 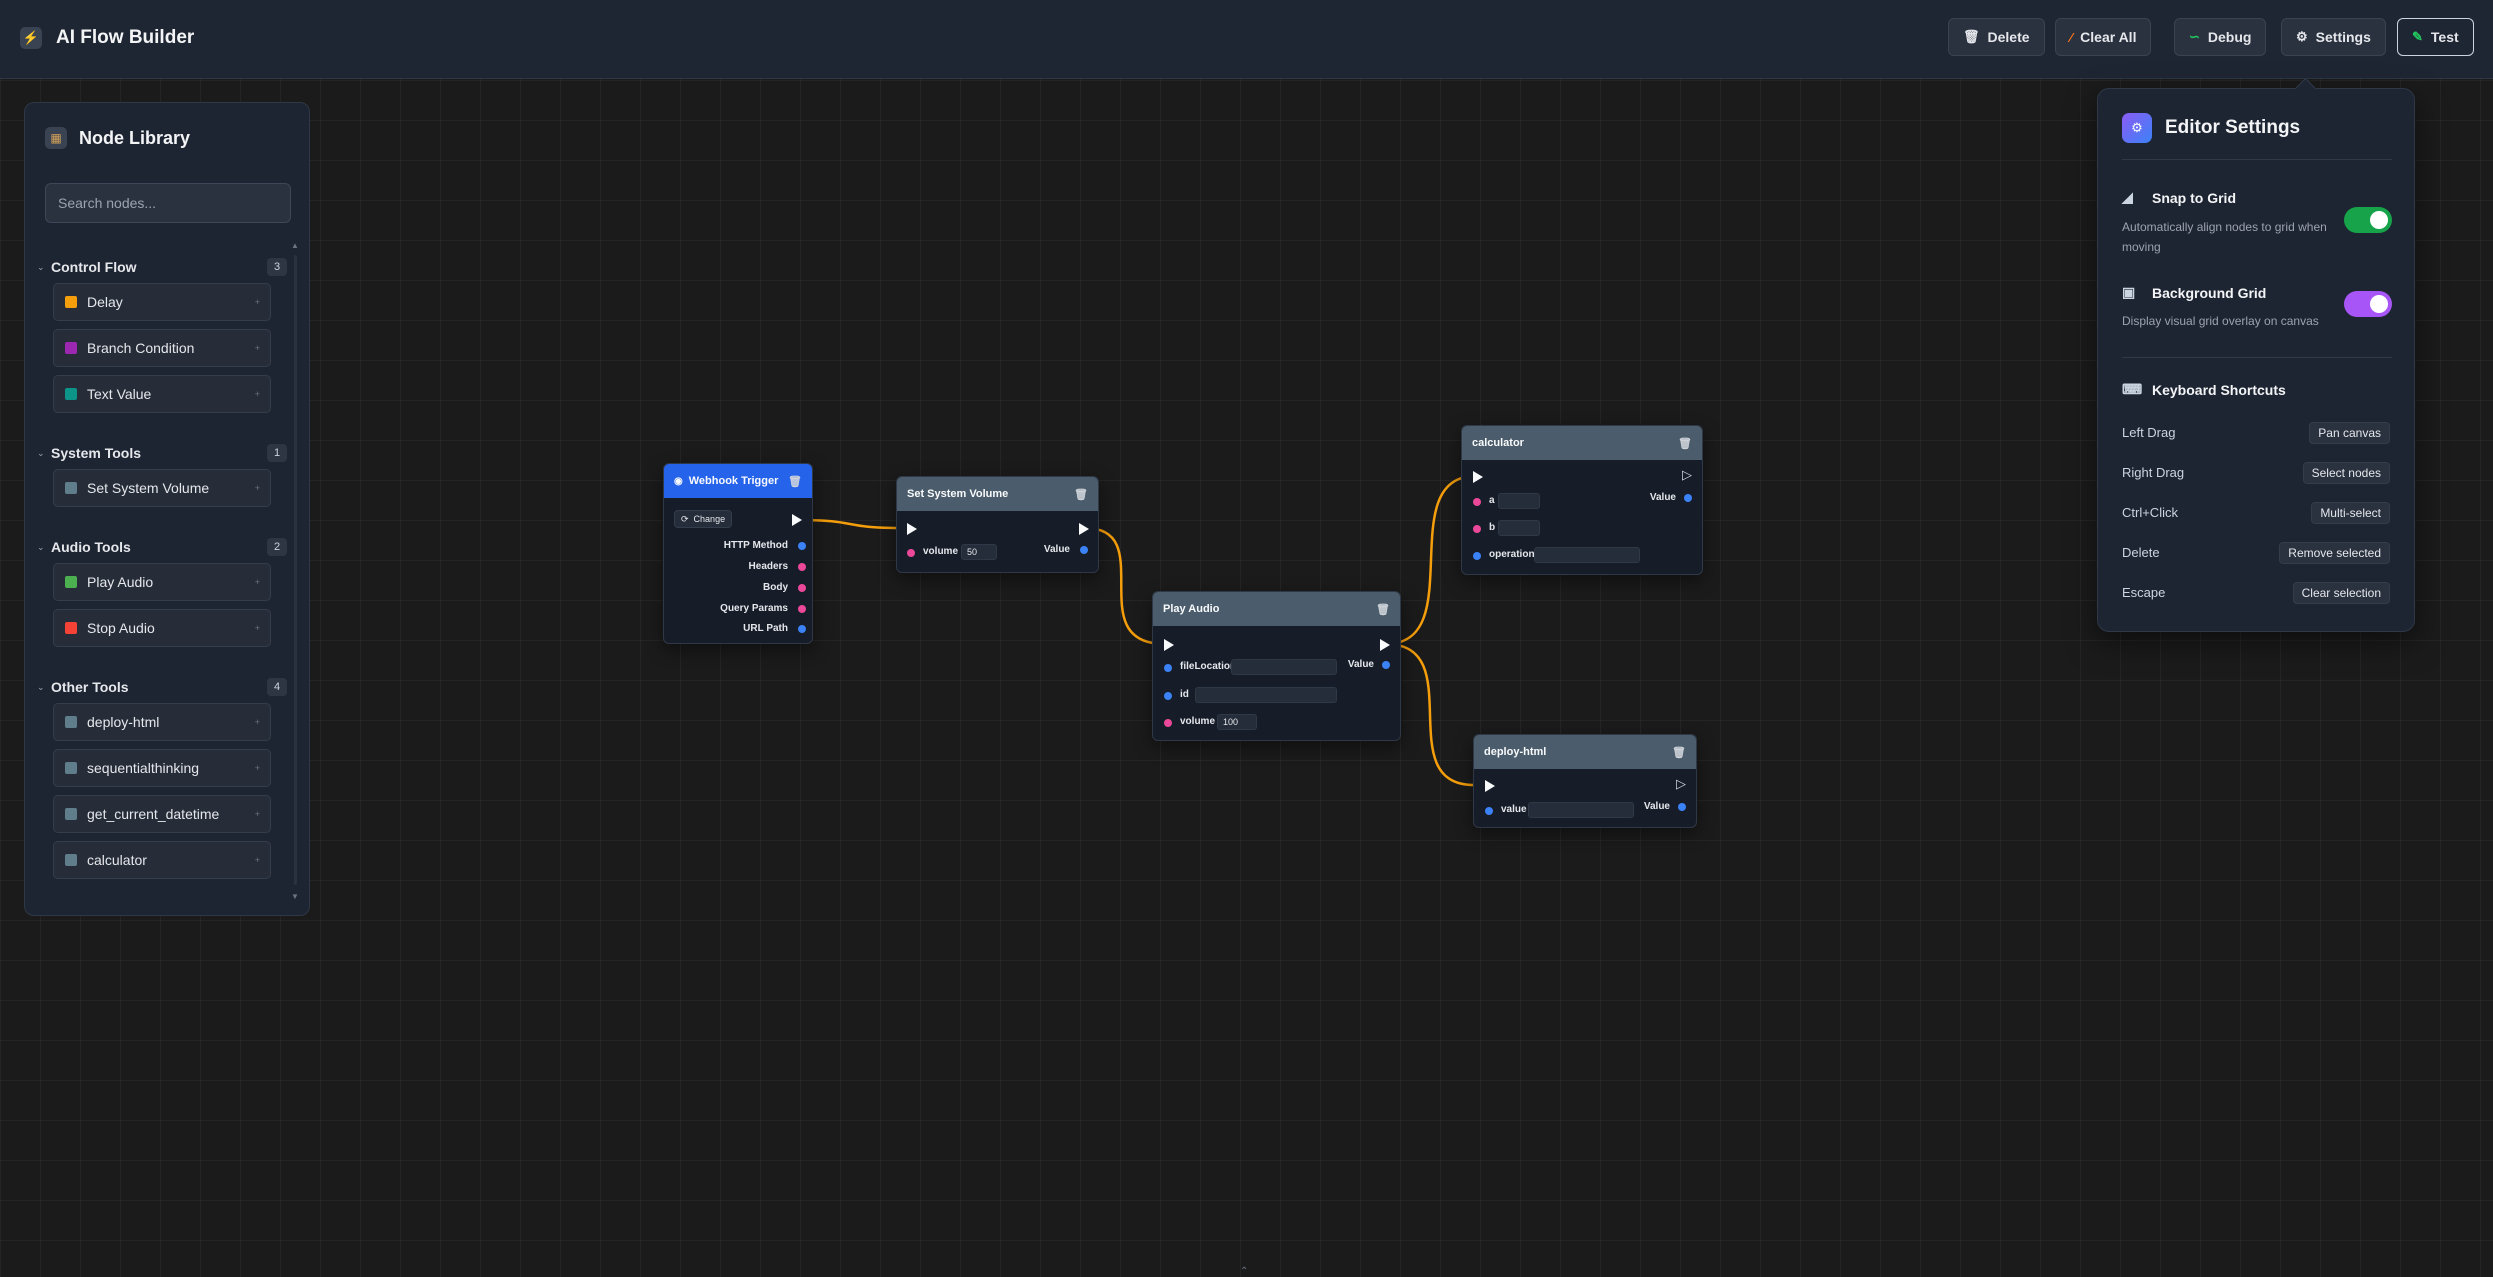 What do you see at coordinates (802, 546) in the screenshot?
I see `output-pin-http-method` at bounding box center [802, 546].